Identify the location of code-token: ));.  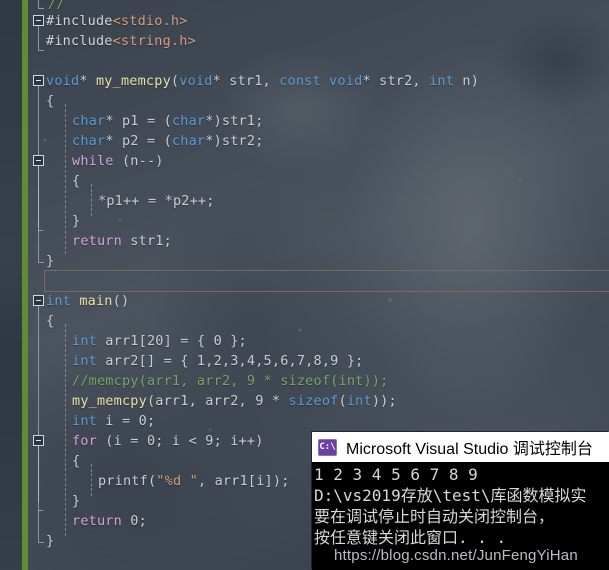
(384, 401).